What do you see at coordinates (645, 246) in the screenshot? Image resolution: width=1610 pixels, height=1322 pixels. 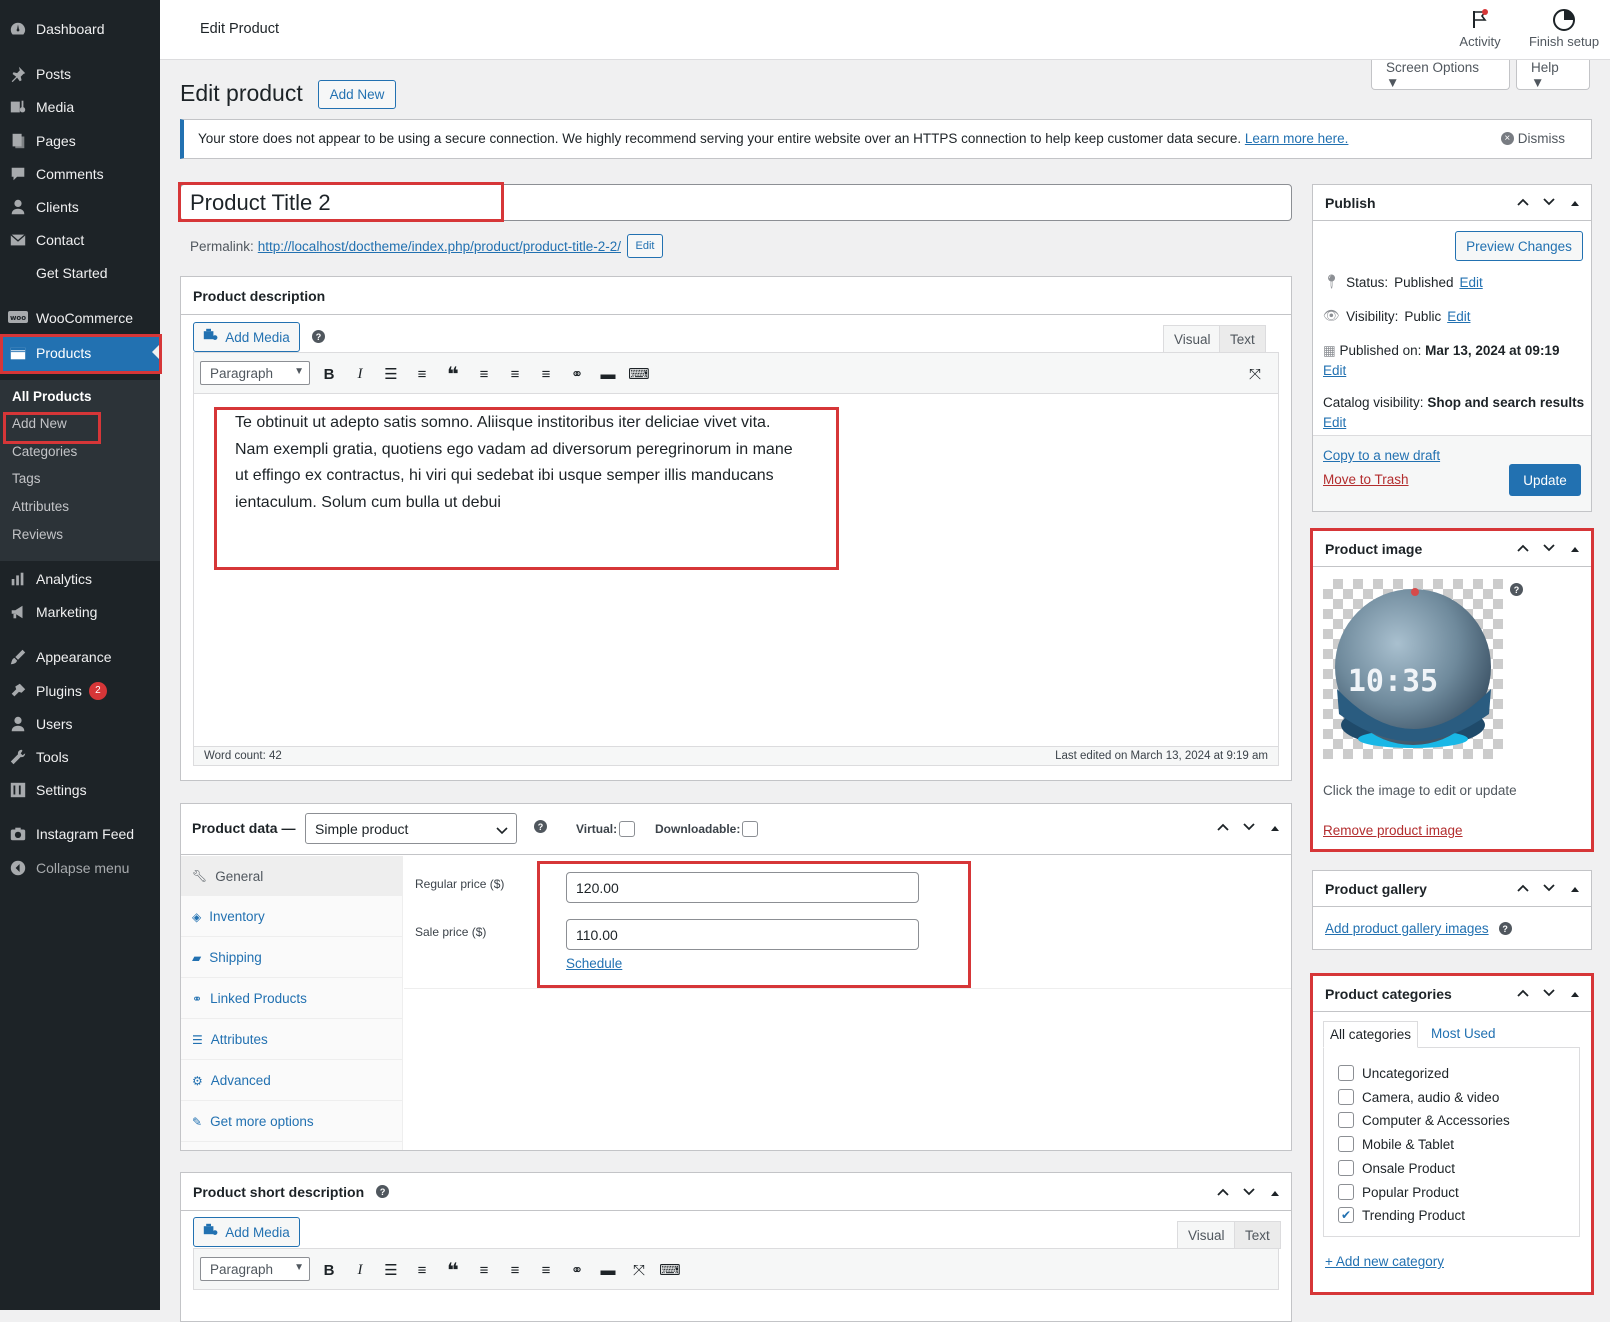 I see `permalink-edit-button: Edit` at bounding box center [645, 246].